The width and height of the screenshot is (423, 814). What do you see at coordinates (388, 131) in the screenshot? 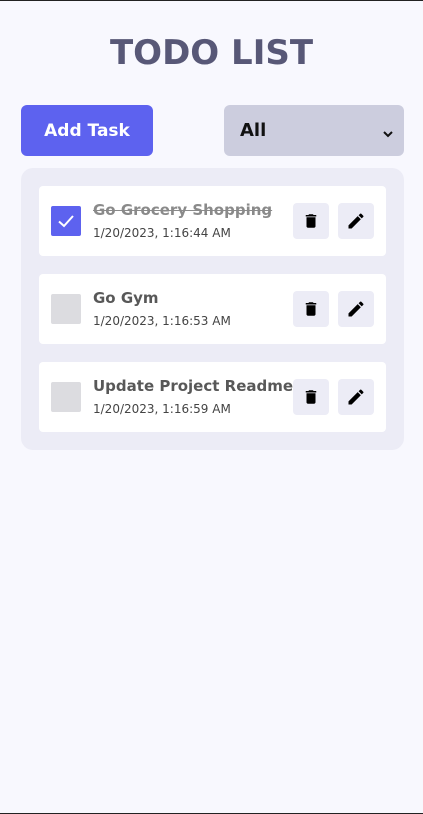
I see `chevron-down-icon` at bounding box center [388, 131].